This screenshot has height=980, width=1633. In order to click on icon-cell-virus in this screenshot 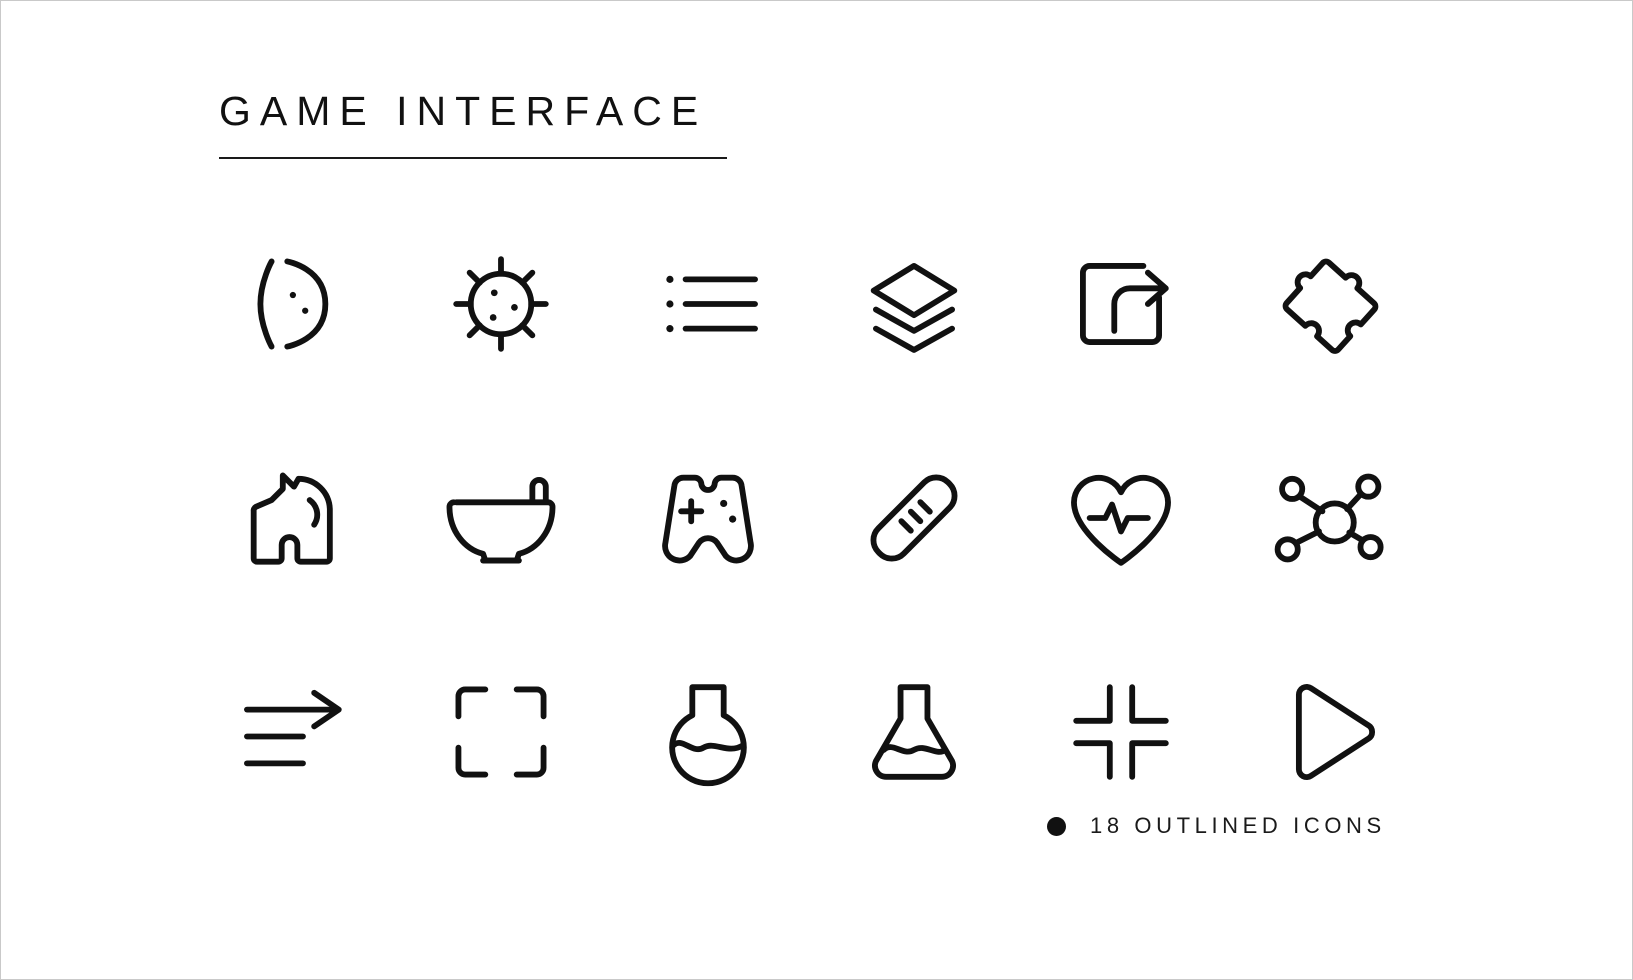, I will do `click(501, 304)`.